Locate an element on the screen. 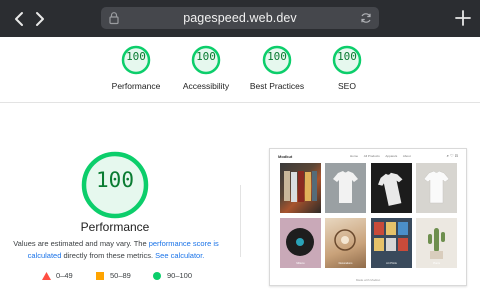 The width and height of the screenshot is (480, 304). triangle-icon is located at coordinates (46, 276).